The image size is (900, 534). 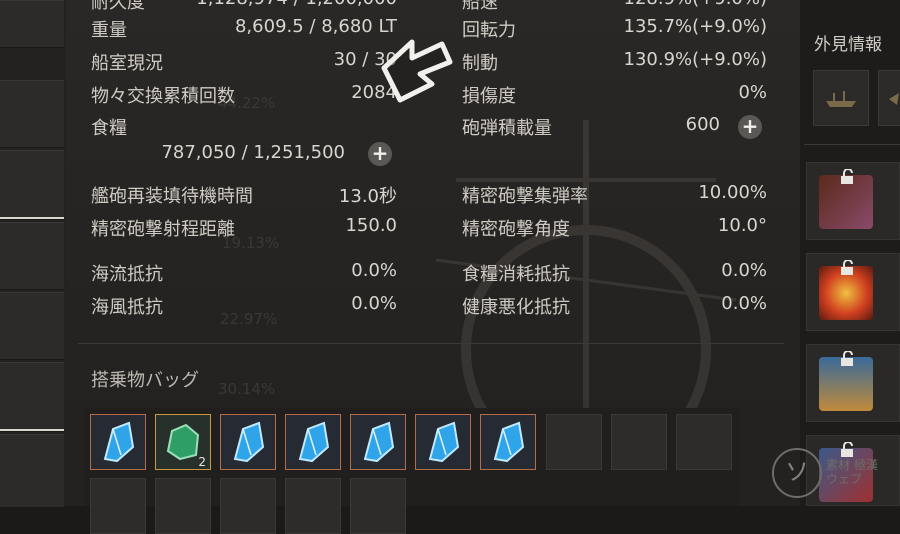 I want to click on stat-damage: 損傷度 0%, so click(x=614, y=94).